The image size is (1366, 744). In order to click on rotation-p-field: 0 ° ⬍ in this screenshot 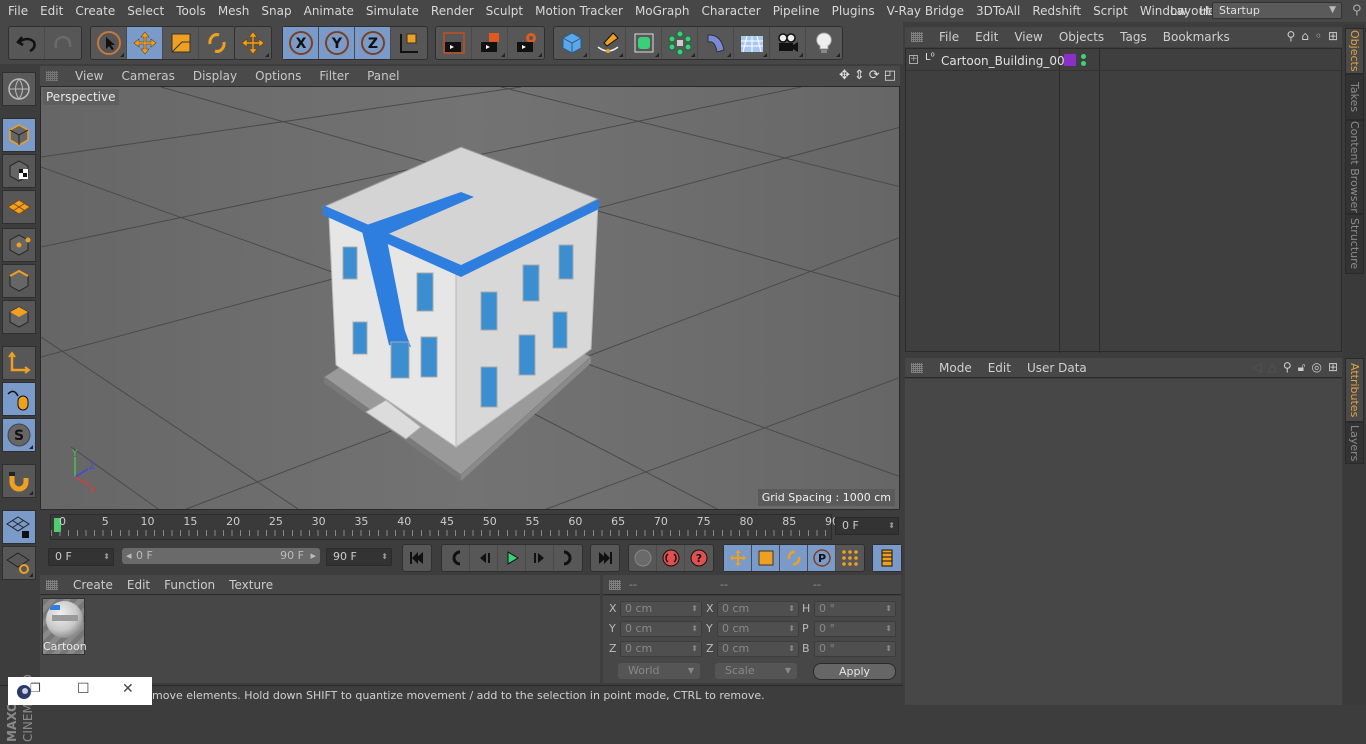, I will do `click(855, 629)`.